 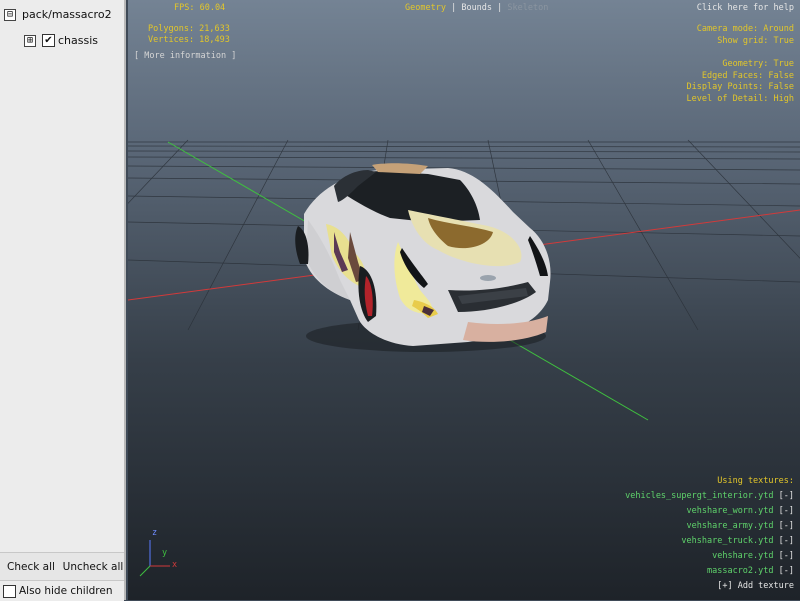 I want to click on tree-item-root-label: pack/massacro2, so click(x=67, y=14).